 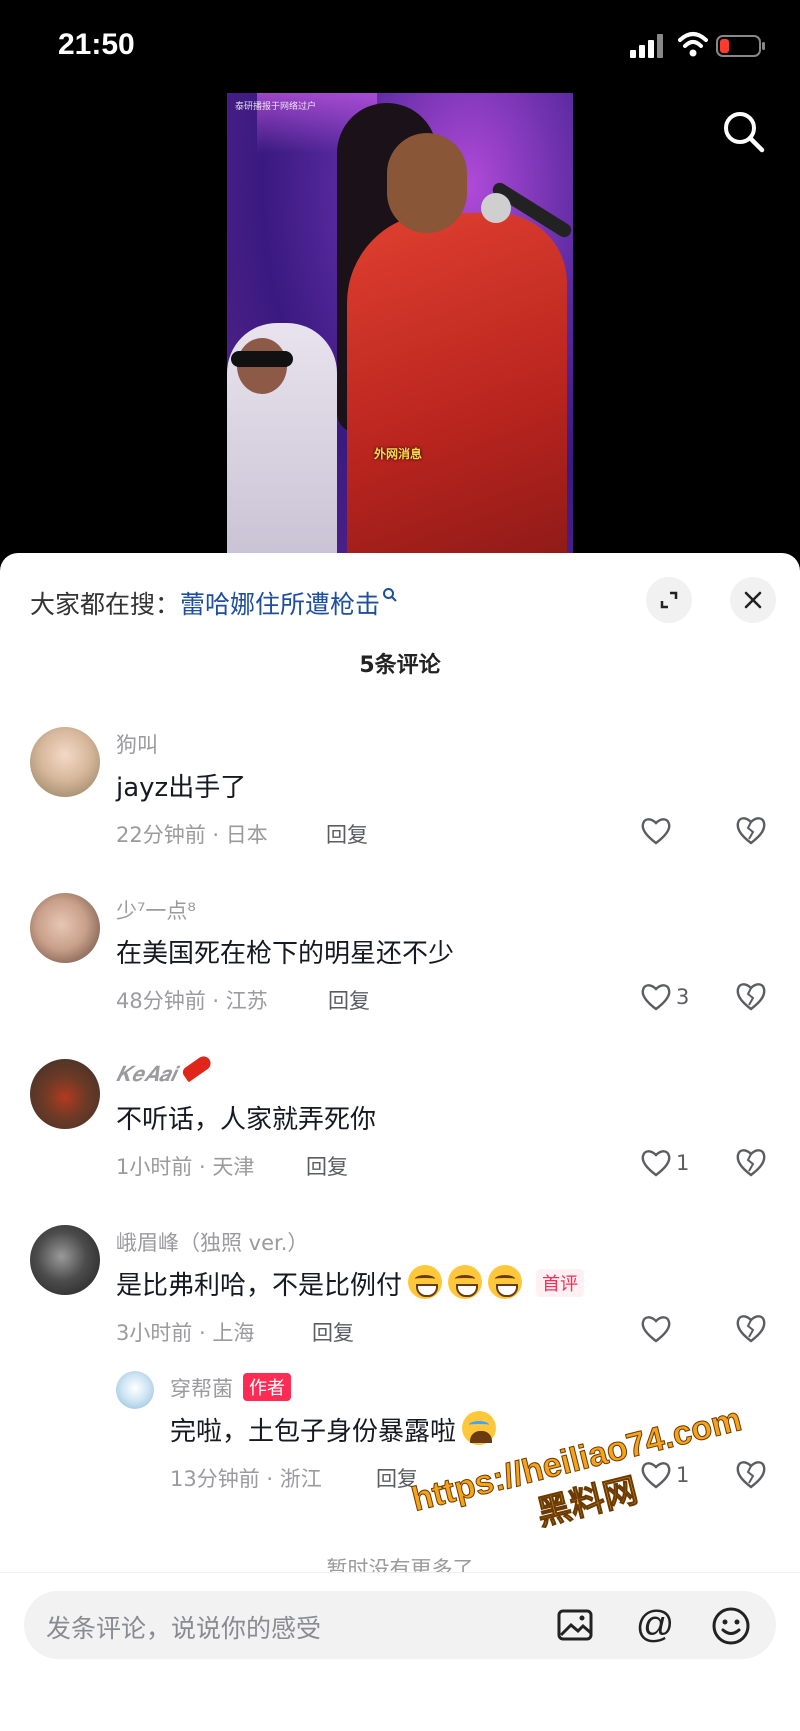 What do you see at coordinates (576, 1626) in the screenshot?
I see `image-icon` at bounding box center [576, 1626].